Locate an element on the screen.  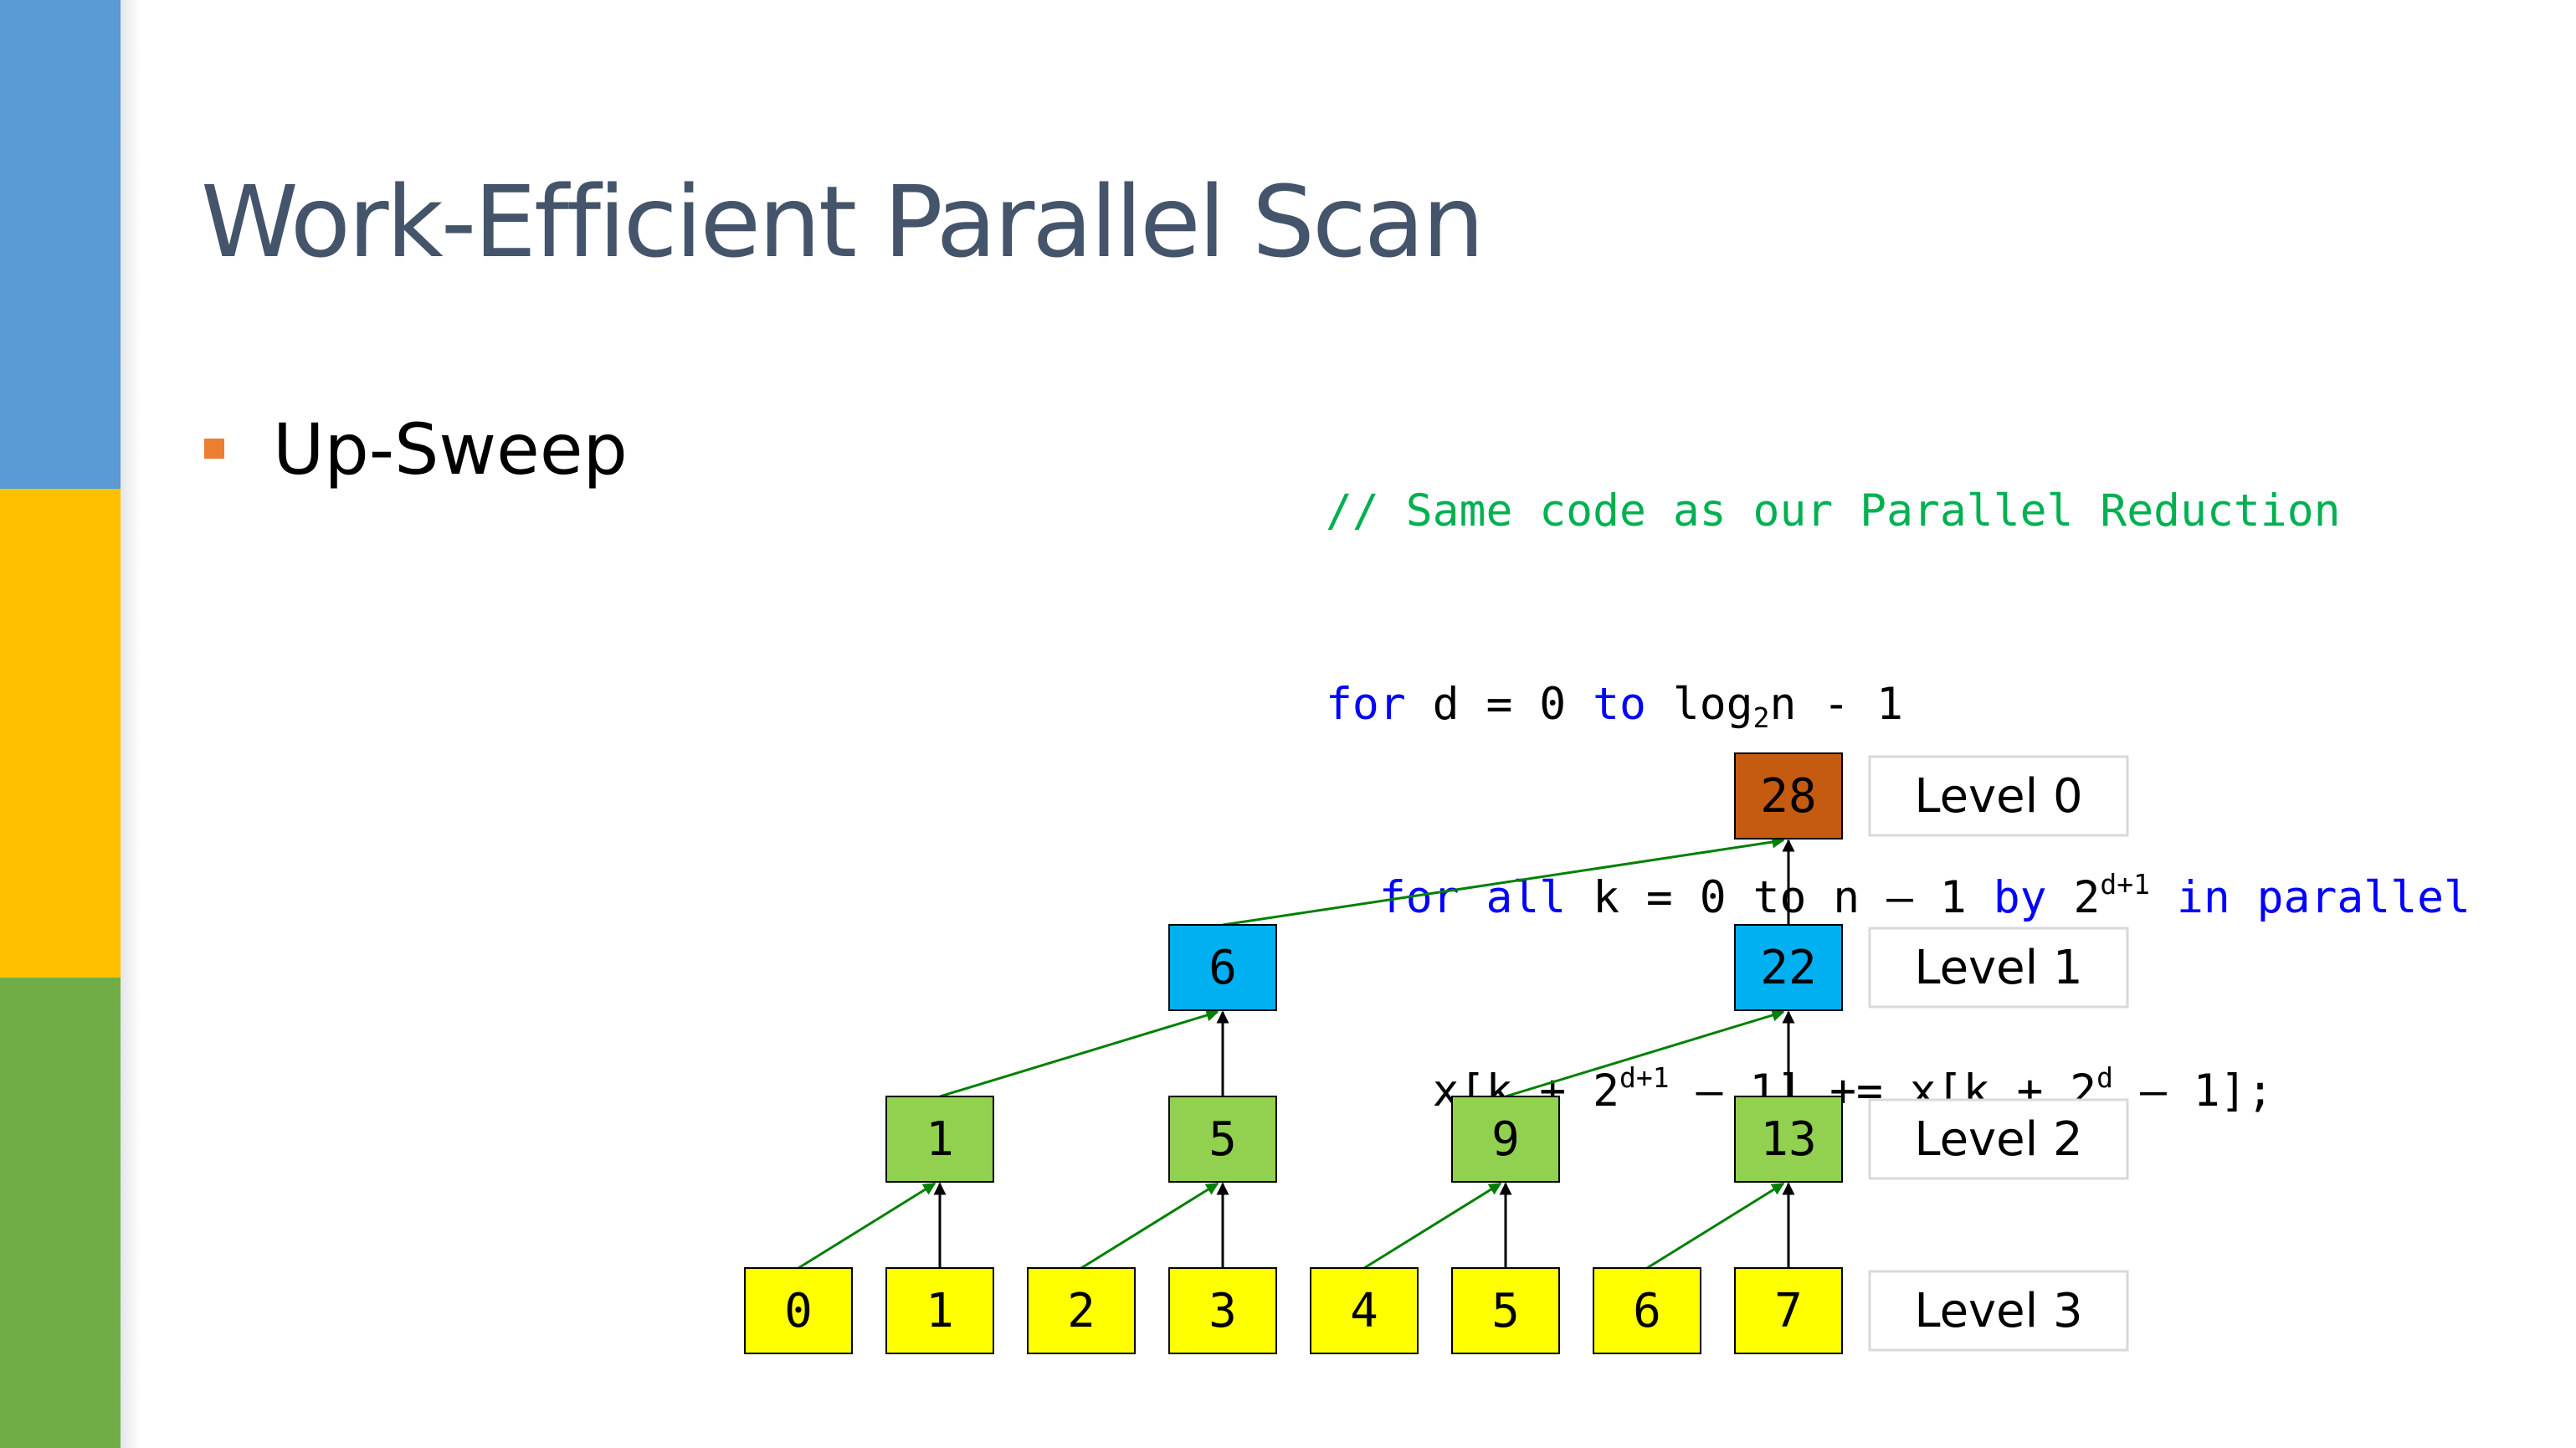
node-value: 3 is located at coordinates (1222, 1311).